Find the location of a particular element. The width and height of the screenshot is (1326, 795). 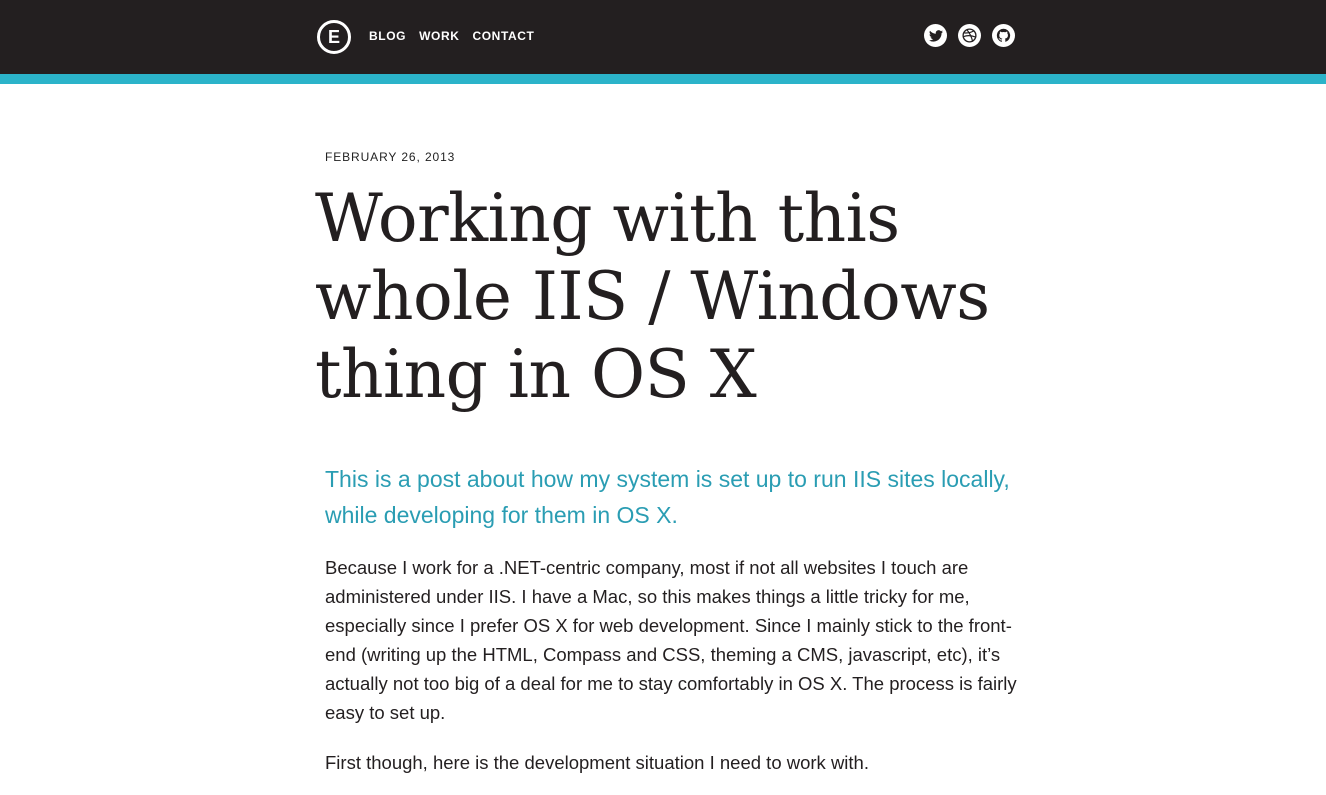

social-links is located at coordinates (969, 35).